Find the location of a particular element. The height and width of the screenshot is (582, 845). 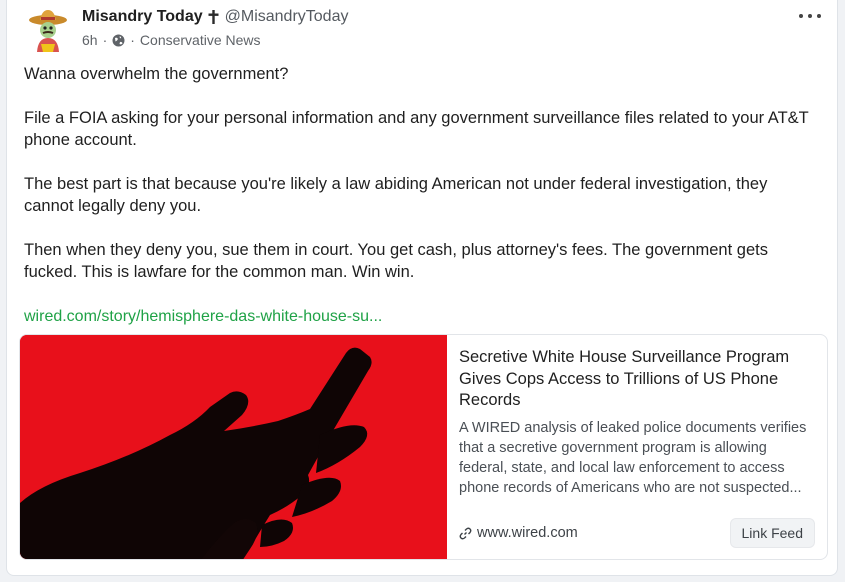

community-name: Conservative News is located at coordinates (200, 40).